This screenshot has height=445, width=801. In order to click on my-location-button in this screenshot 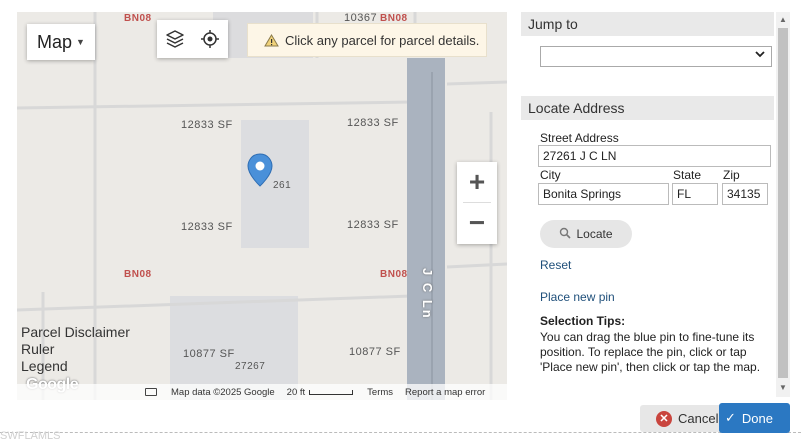, I will do `click(209, 39)`.